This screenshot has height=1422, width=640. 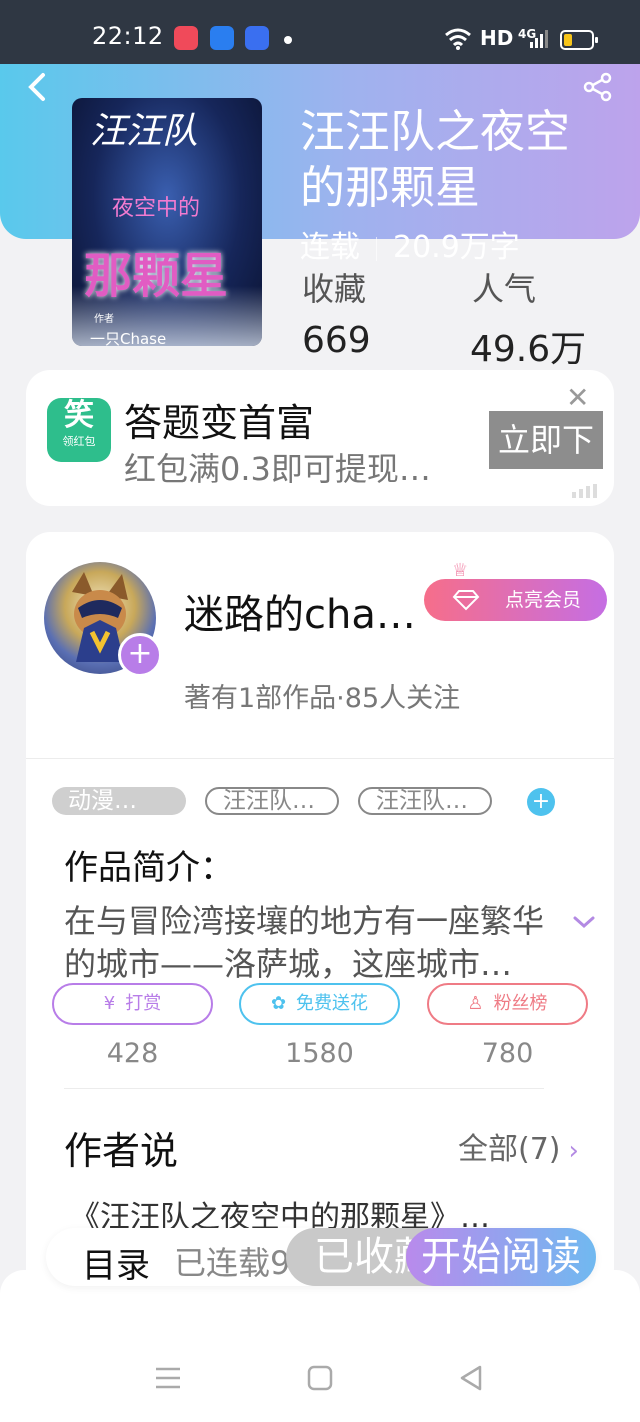 I want to click on intro-heading: 作品简介：, so click(x=149, y=868).